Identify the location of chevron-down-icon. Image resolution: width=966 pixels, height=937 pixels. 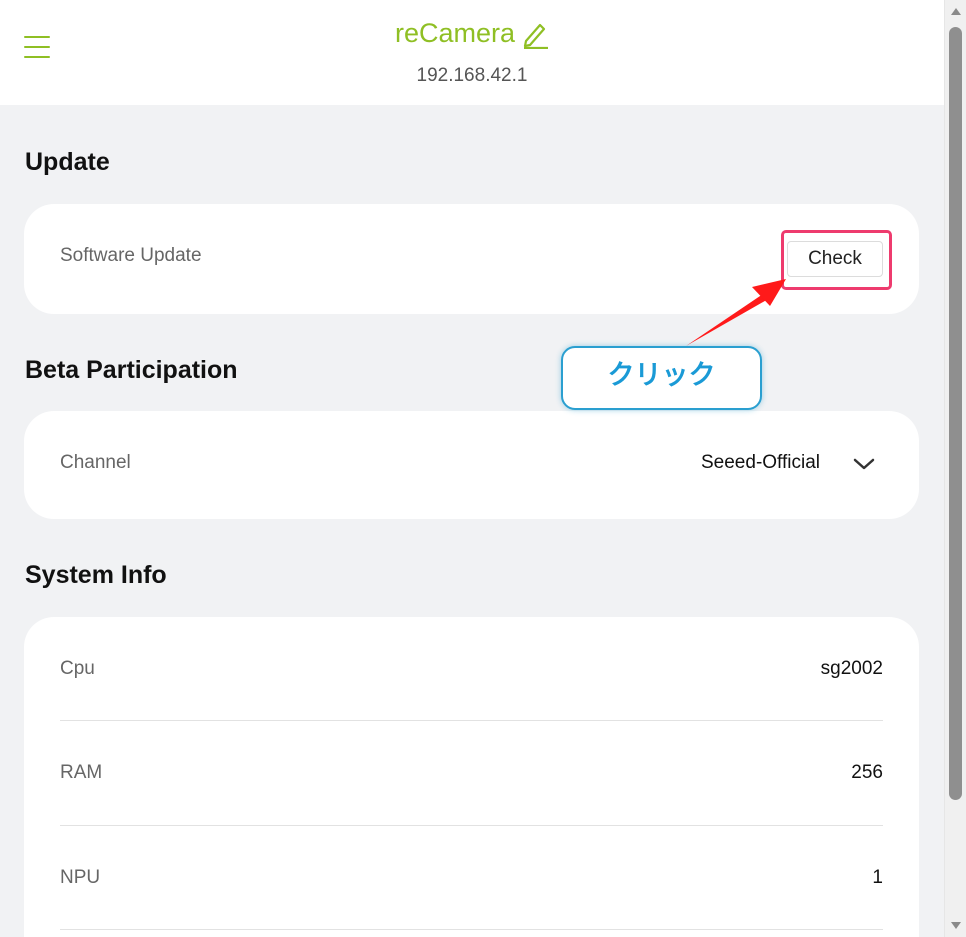
(864, 464).